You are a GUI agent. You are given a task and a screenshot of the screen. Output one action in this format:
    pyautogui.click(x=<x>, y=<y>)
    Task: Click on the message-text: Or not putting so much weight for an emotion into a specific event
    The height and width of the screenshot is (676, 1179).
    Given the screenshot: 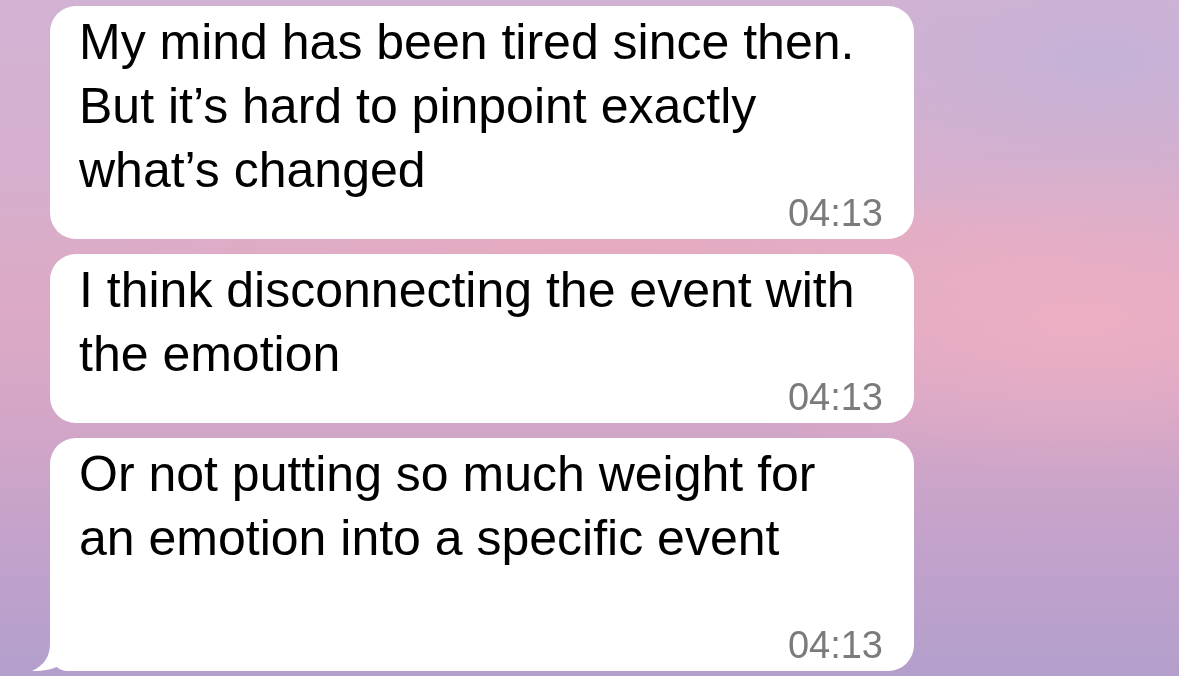 What is the action you would take?
    pyautogui.click(x=447, y=506)
    